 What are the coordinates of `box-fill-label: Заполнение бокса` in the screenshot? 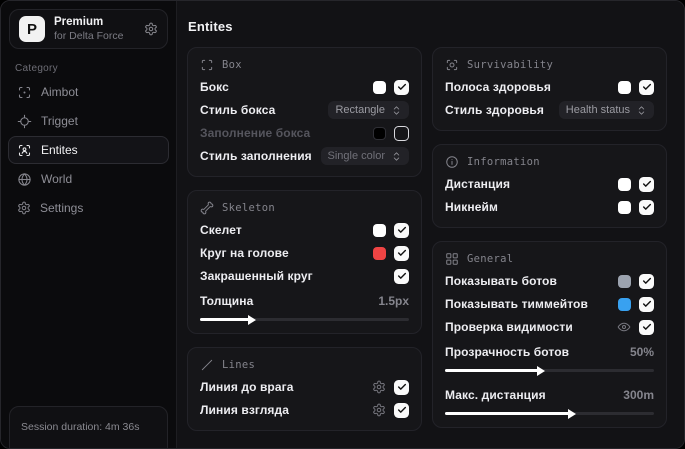 It's located at (255, 133).